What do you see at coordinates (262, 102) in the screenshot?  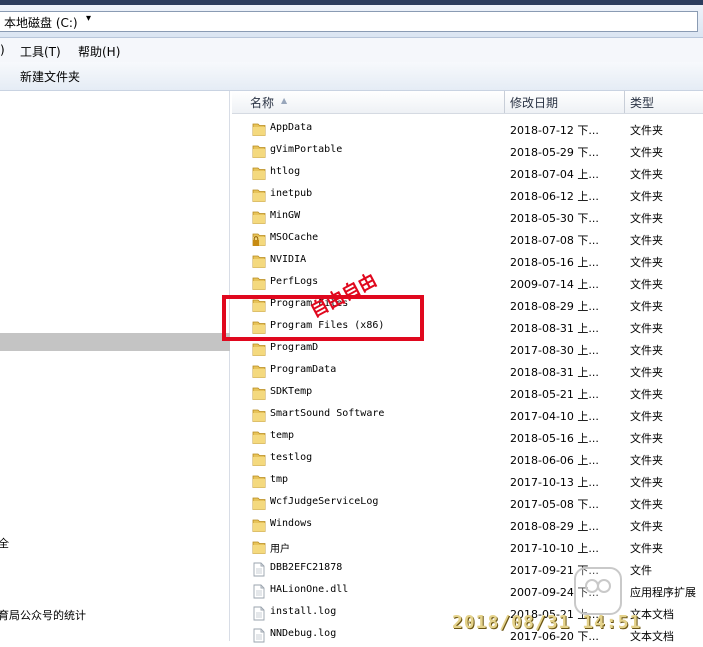 I see `column-name-header: 名称` at bounding box center [262, 102].